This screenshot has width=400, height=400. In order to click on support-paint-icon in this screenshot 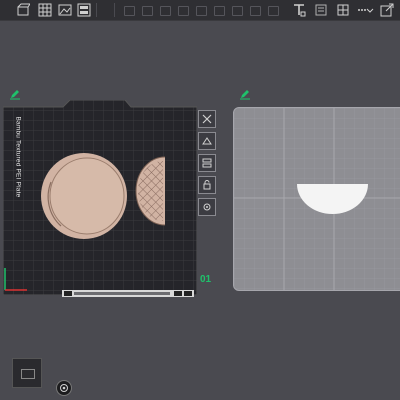, I will do `click(237, 11)`.